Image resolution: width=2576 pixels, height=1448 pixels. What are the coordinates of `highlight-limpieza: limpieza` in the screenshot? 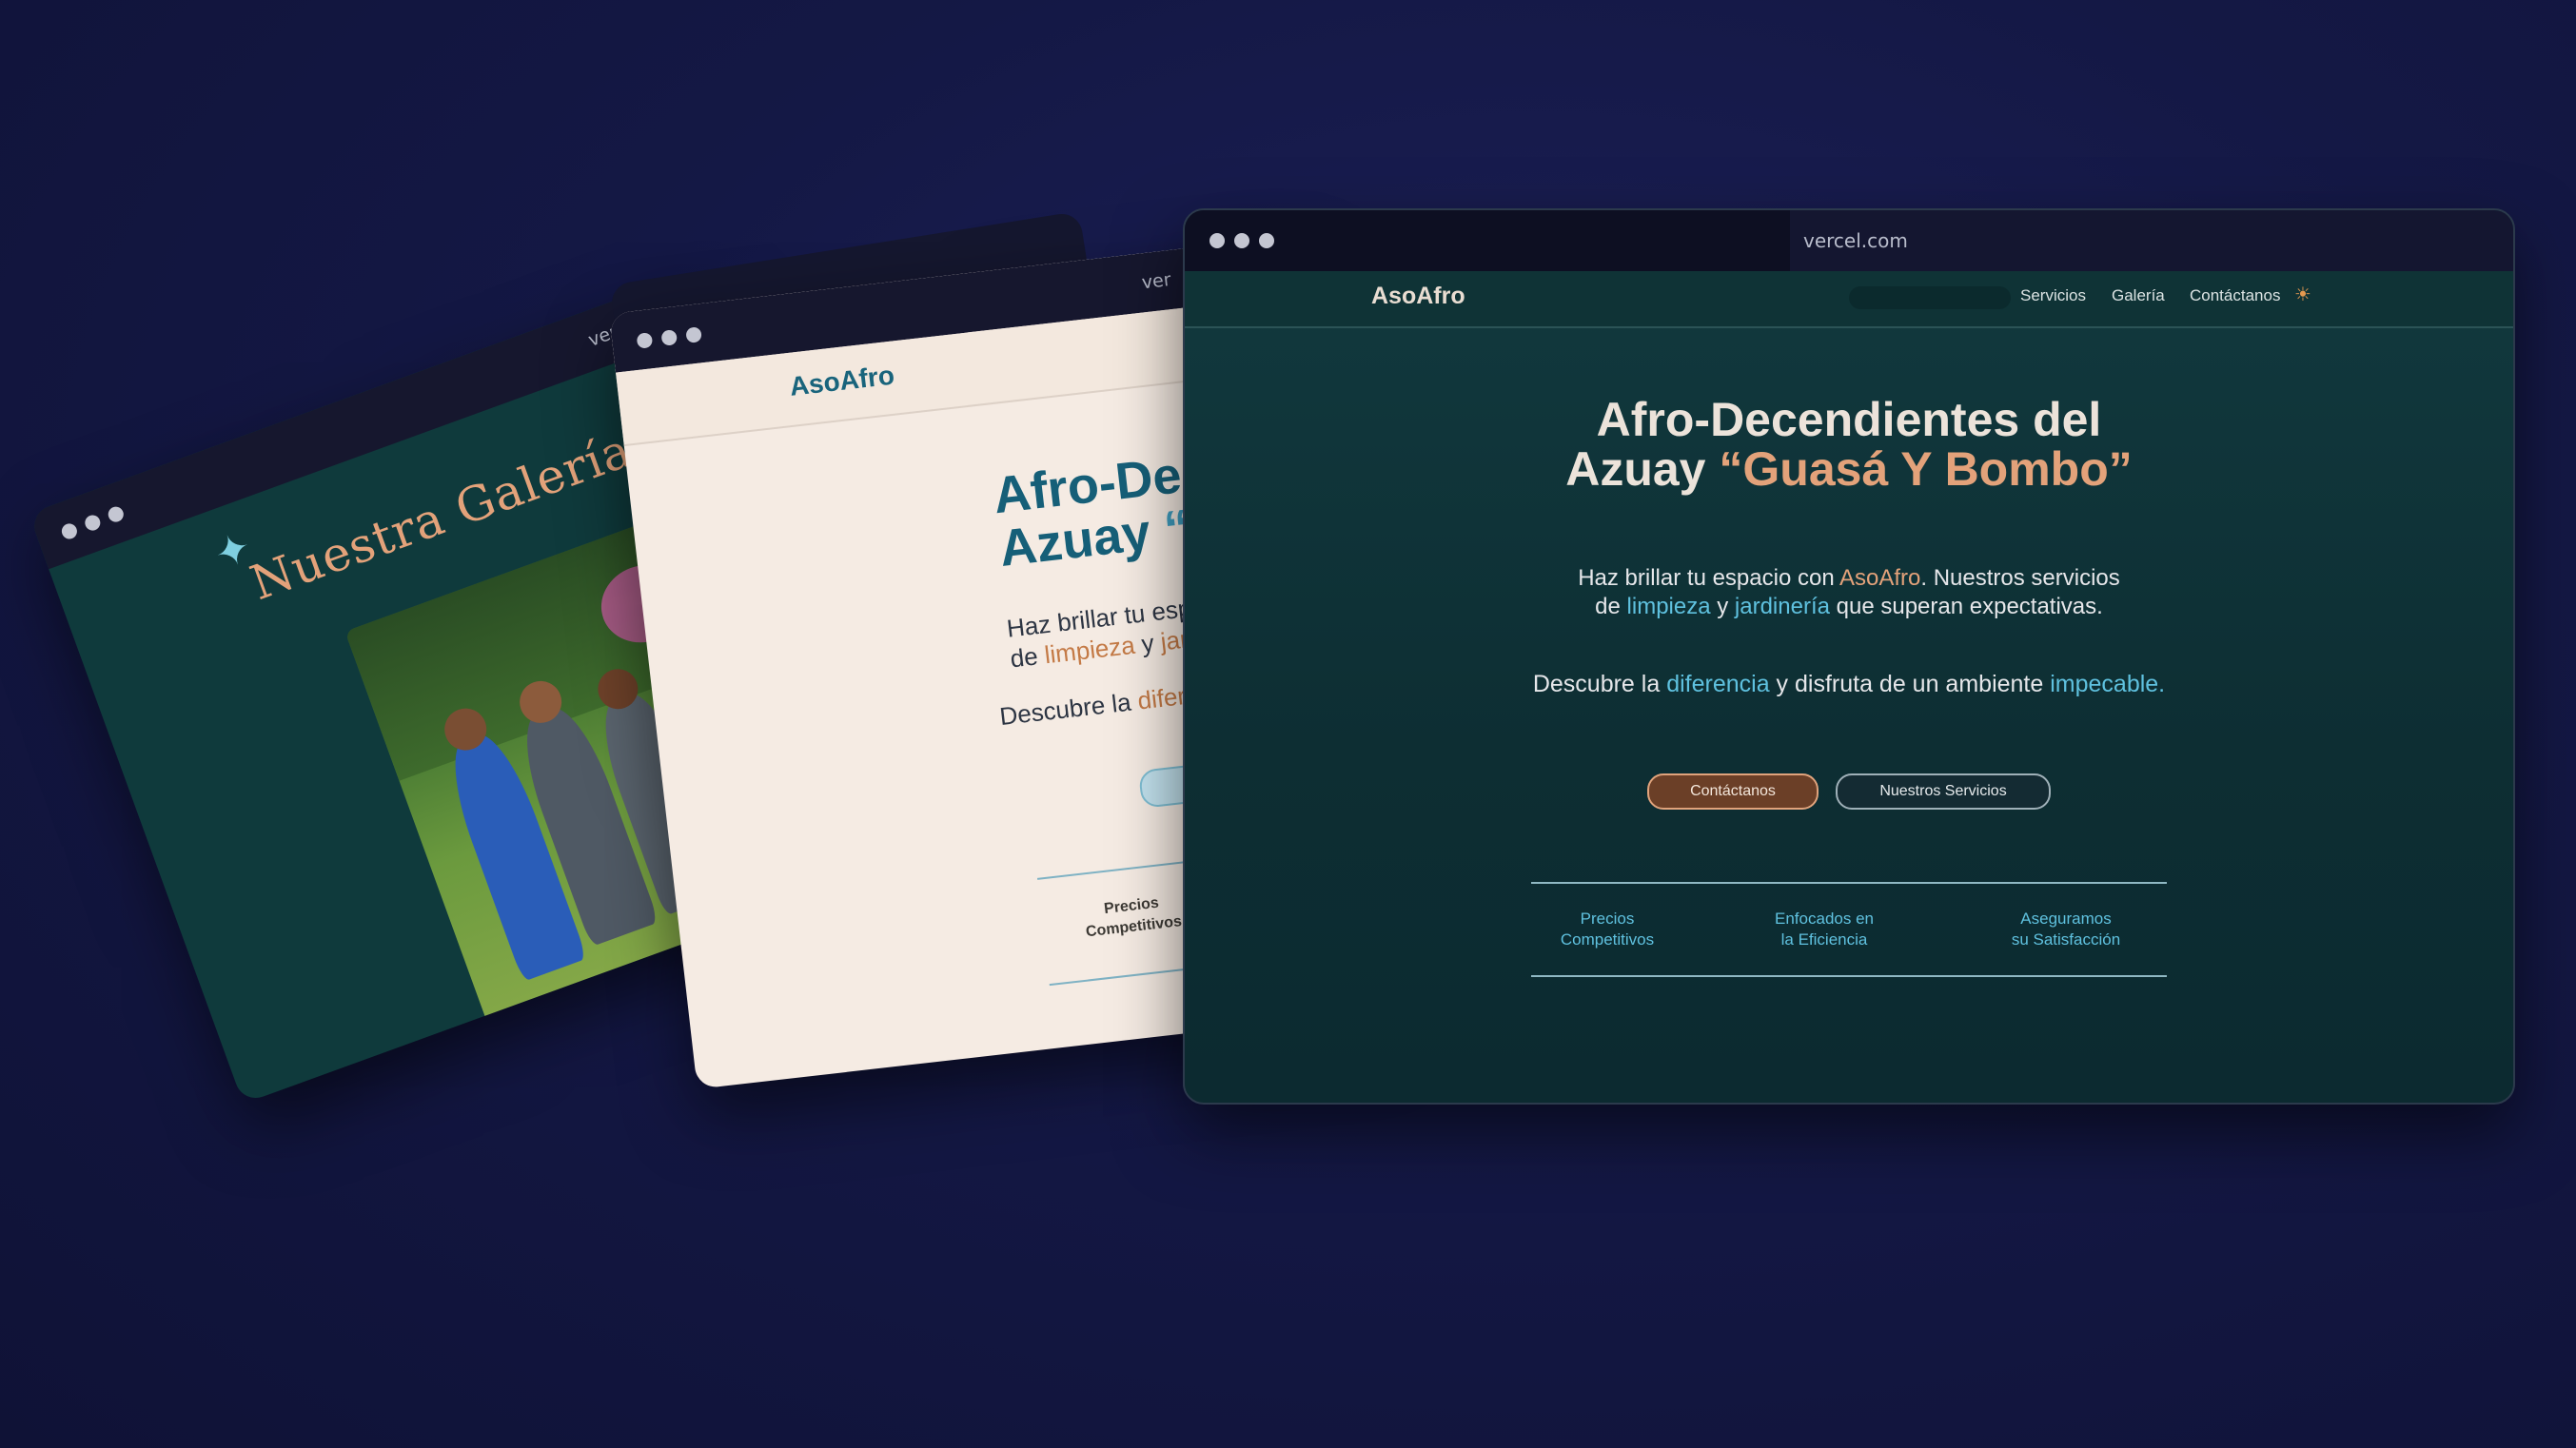 It's located at (1668, 606).